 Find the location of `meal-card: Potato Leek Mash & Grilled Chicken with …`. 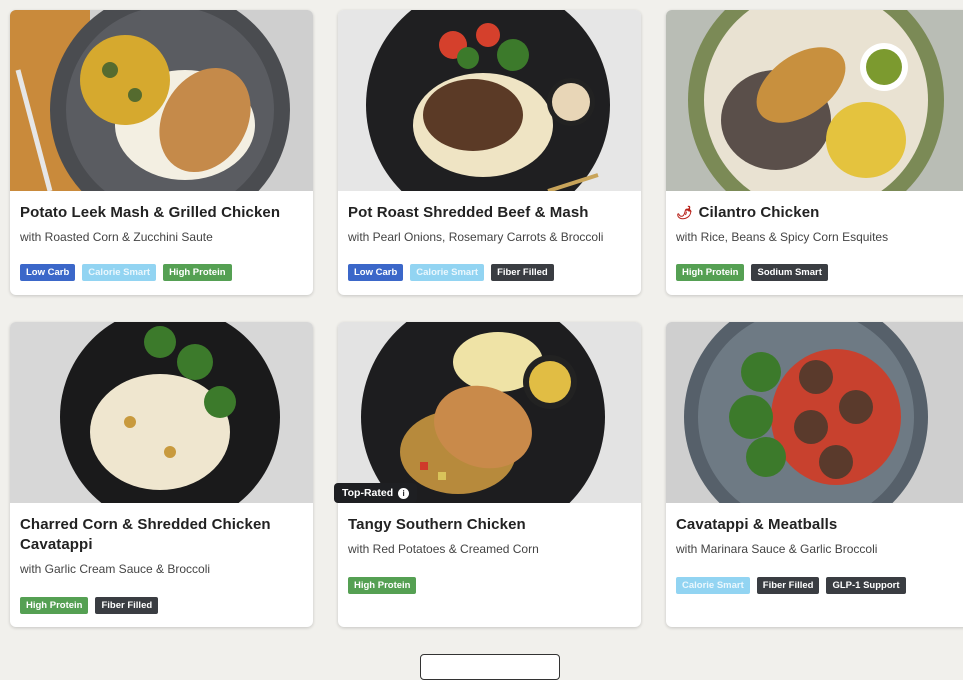

meal-card: Potato Leek Mash & Grilled Chicken with … is located at coordinates (161, 152).